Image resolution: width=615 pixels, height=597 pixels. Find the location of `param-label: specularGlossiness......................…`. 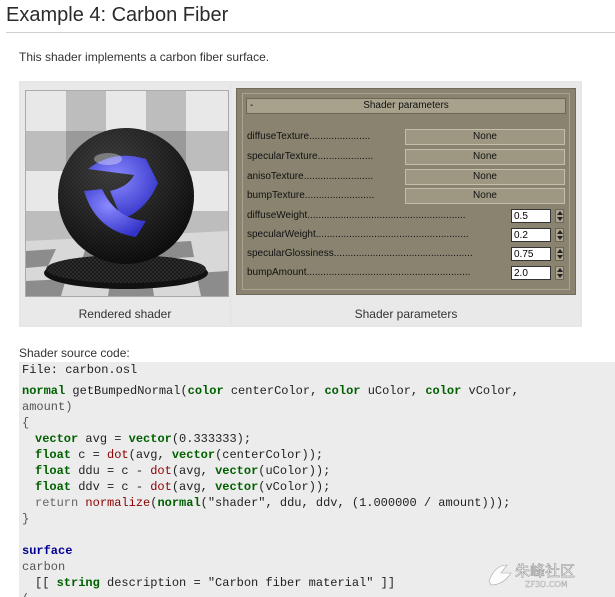

param-label: specularGlossiness......................… is located at coordinates (360, 253).